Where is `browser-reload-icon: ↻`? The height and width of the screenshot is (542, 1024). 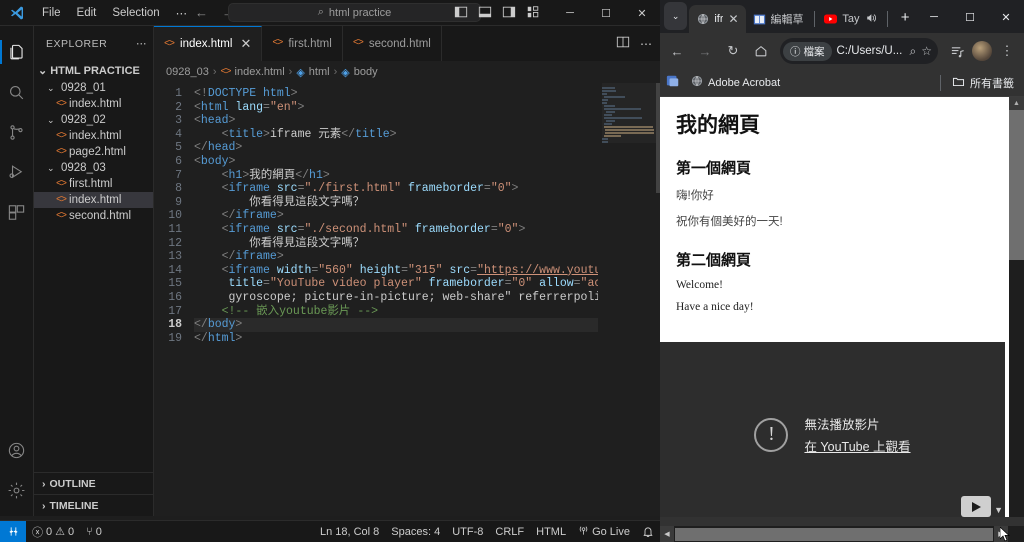 browser-reload-icon: ↻ is located at coordinates (733, 51).